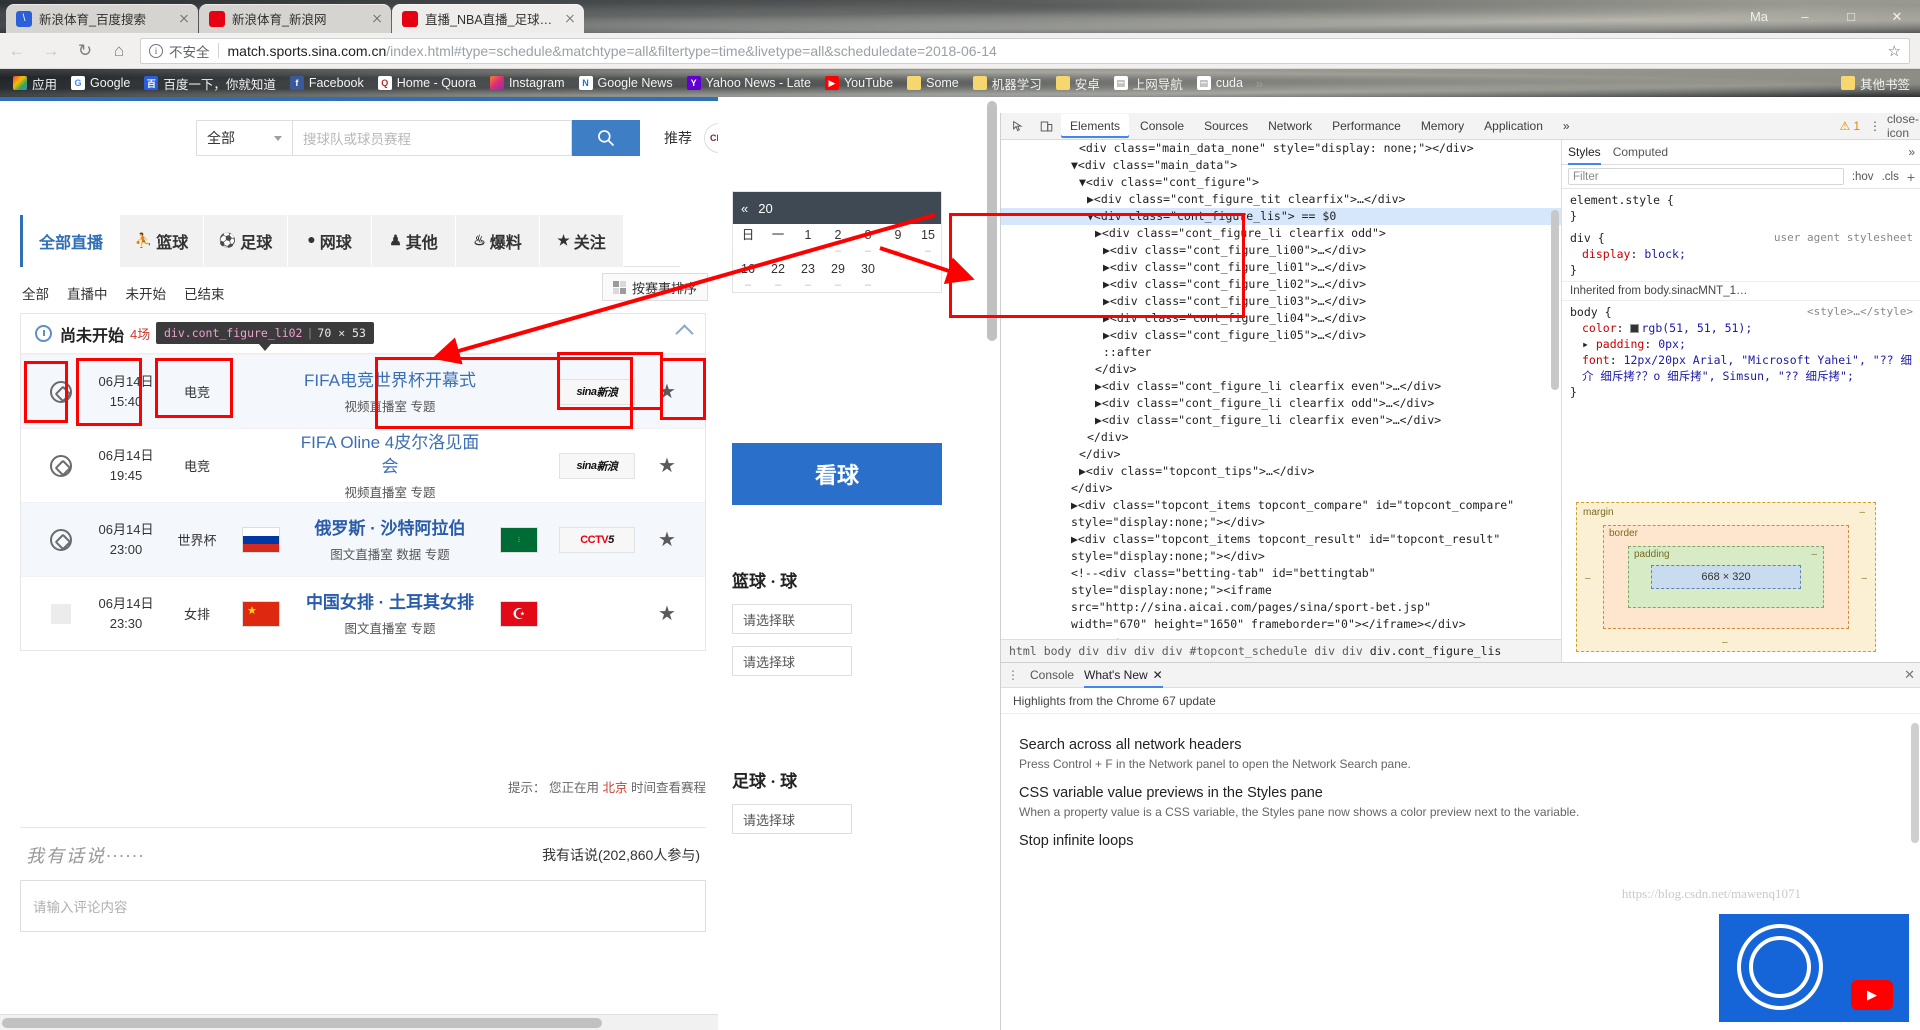 This screenshot has width=1920, height=1030. Describe the element at coordinates (1897, 16) in the screenshot. I see `close-window-button: ✕` at that location.